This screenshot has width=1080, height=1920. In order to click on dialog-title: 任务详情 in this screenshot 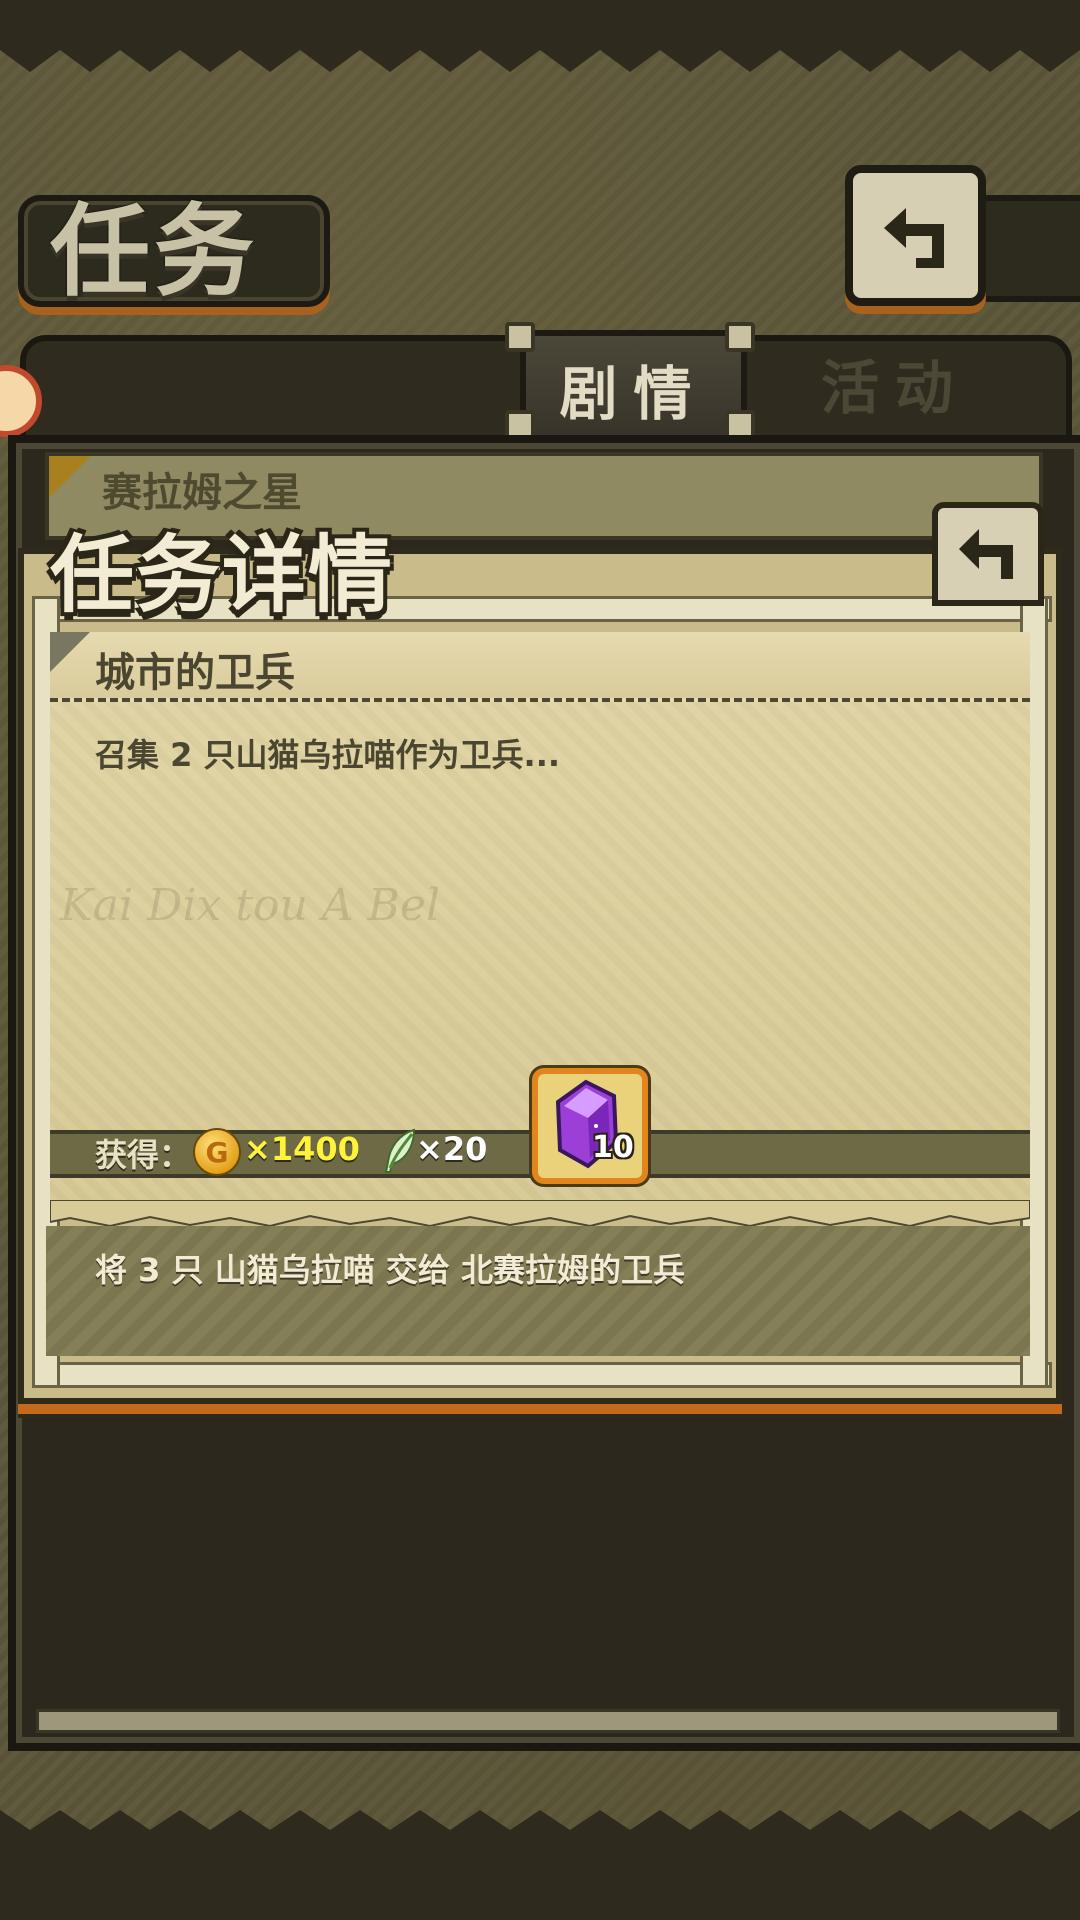, I will do `click(222, 574)`.